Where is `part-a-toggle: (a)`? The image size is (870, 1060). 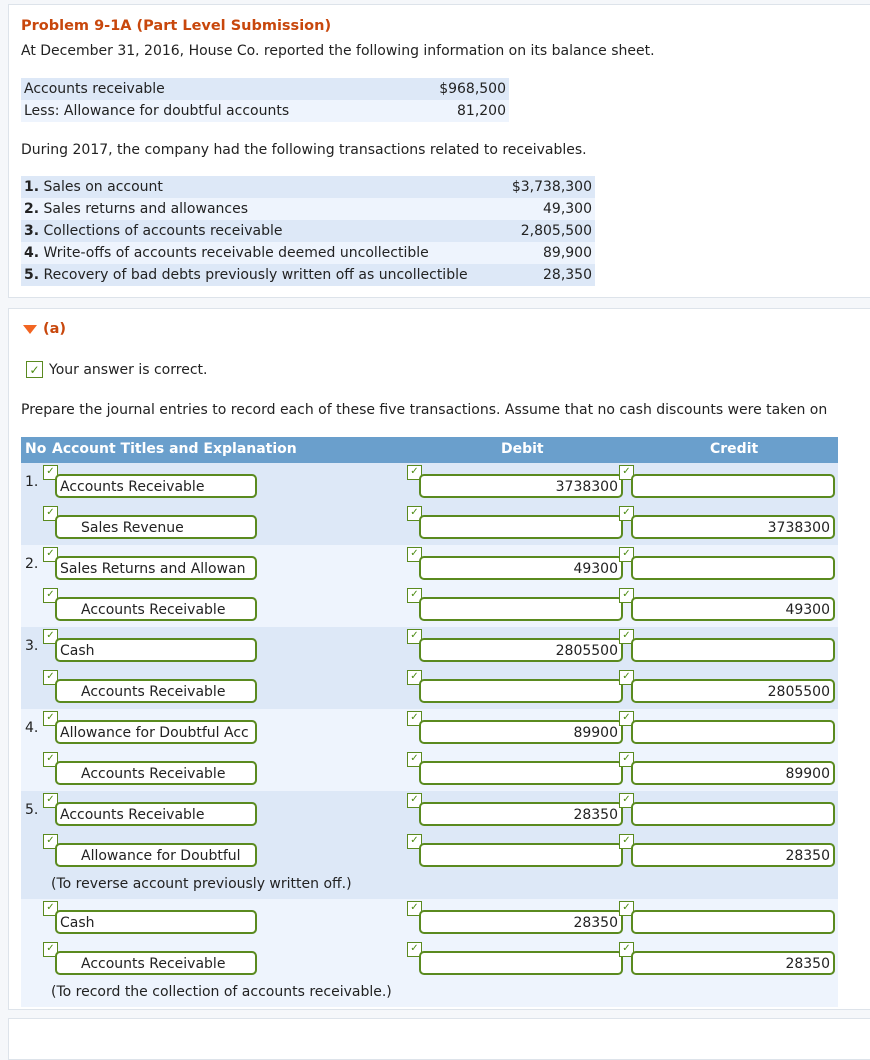
part-a-toggle: (a) is located at coordinates (44, 329).